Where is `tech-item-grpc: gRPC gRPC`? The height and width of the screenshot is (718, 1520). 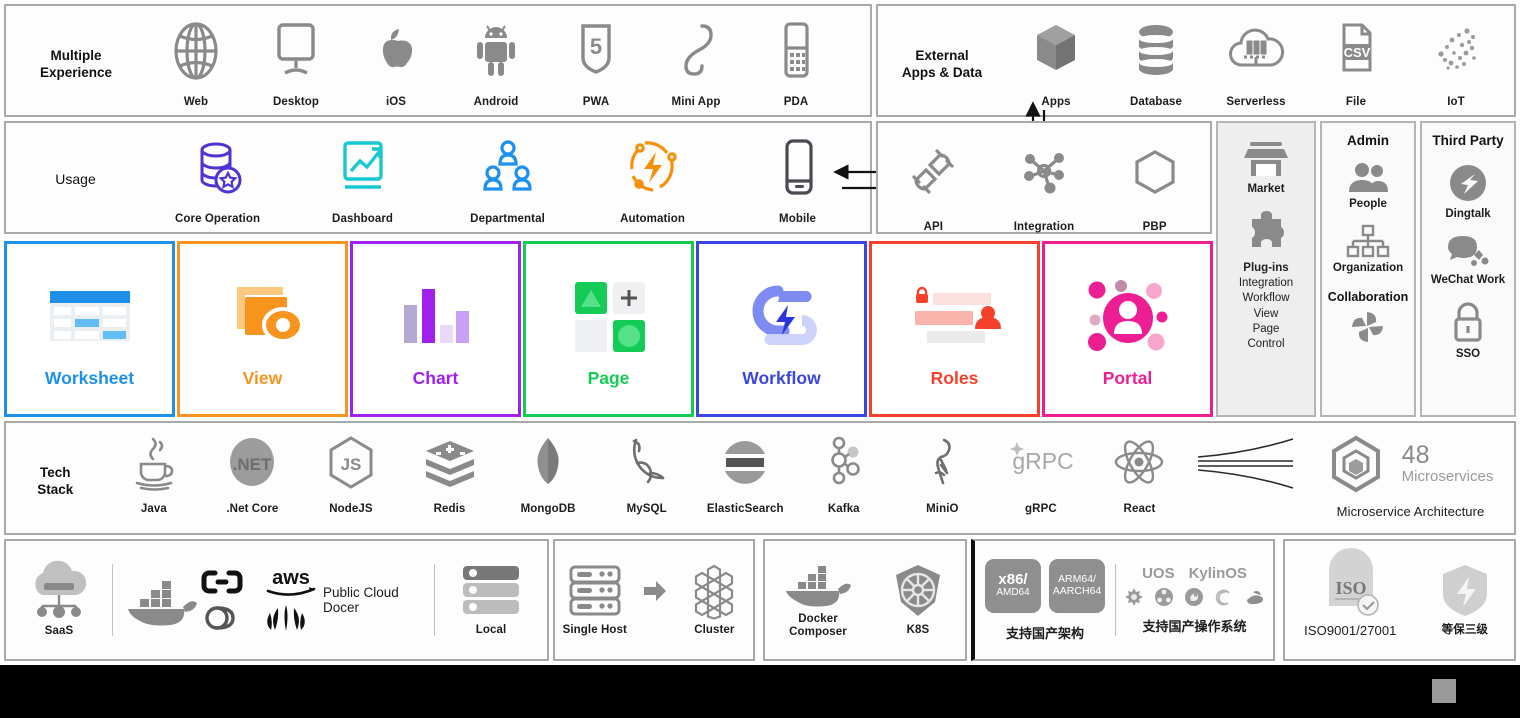 tech-item-grpc: gRPC gRPC is located at coordinates (1041, 475).